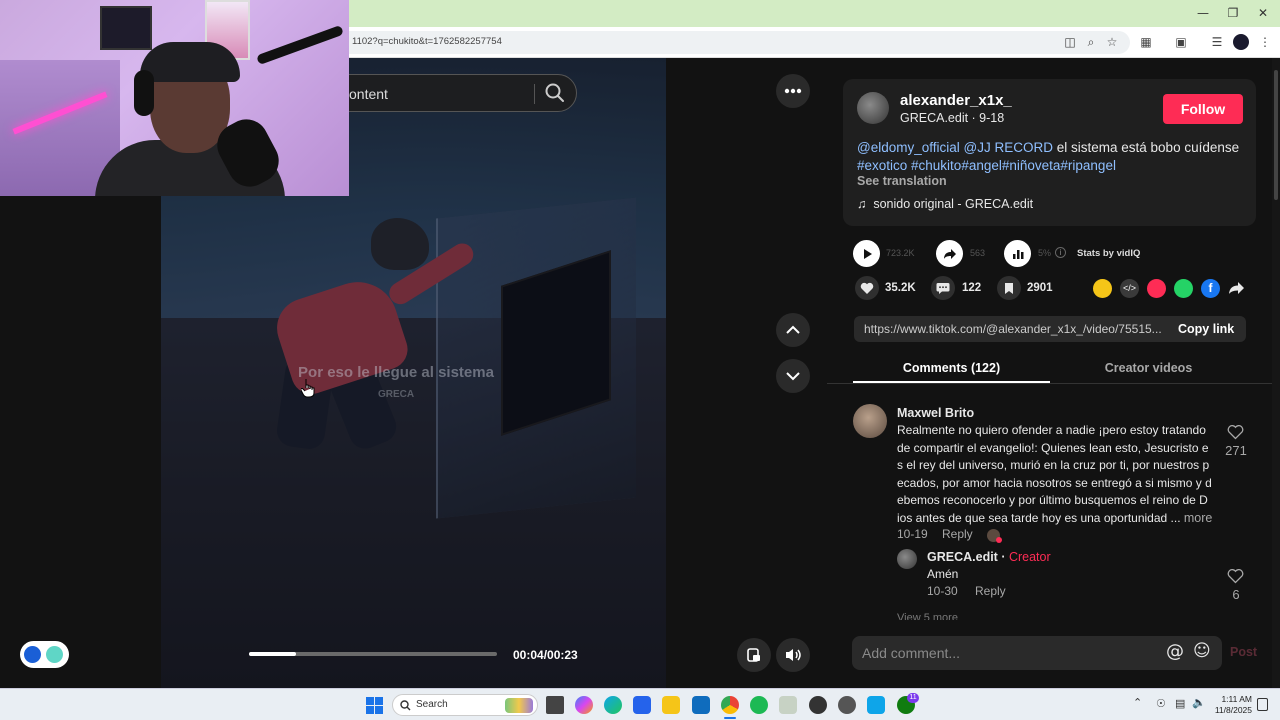  I want to click on clock-time: 1:11 AM, so click(1229, 699).